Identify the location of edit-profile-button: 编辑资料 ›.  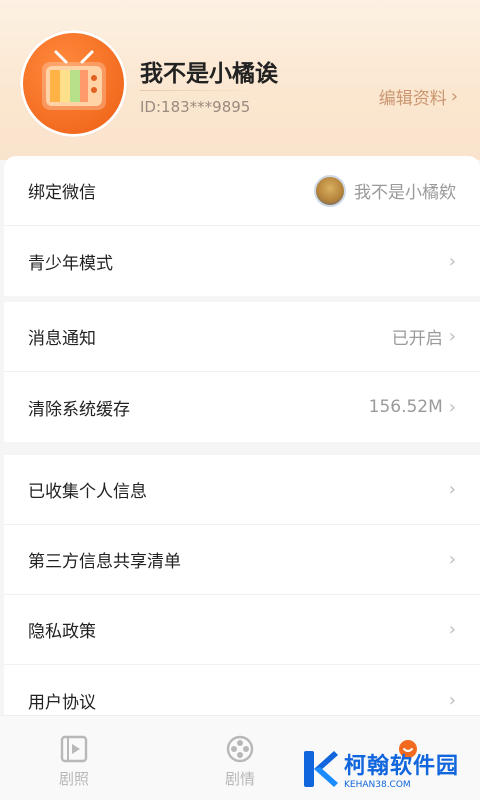
(418, 96).